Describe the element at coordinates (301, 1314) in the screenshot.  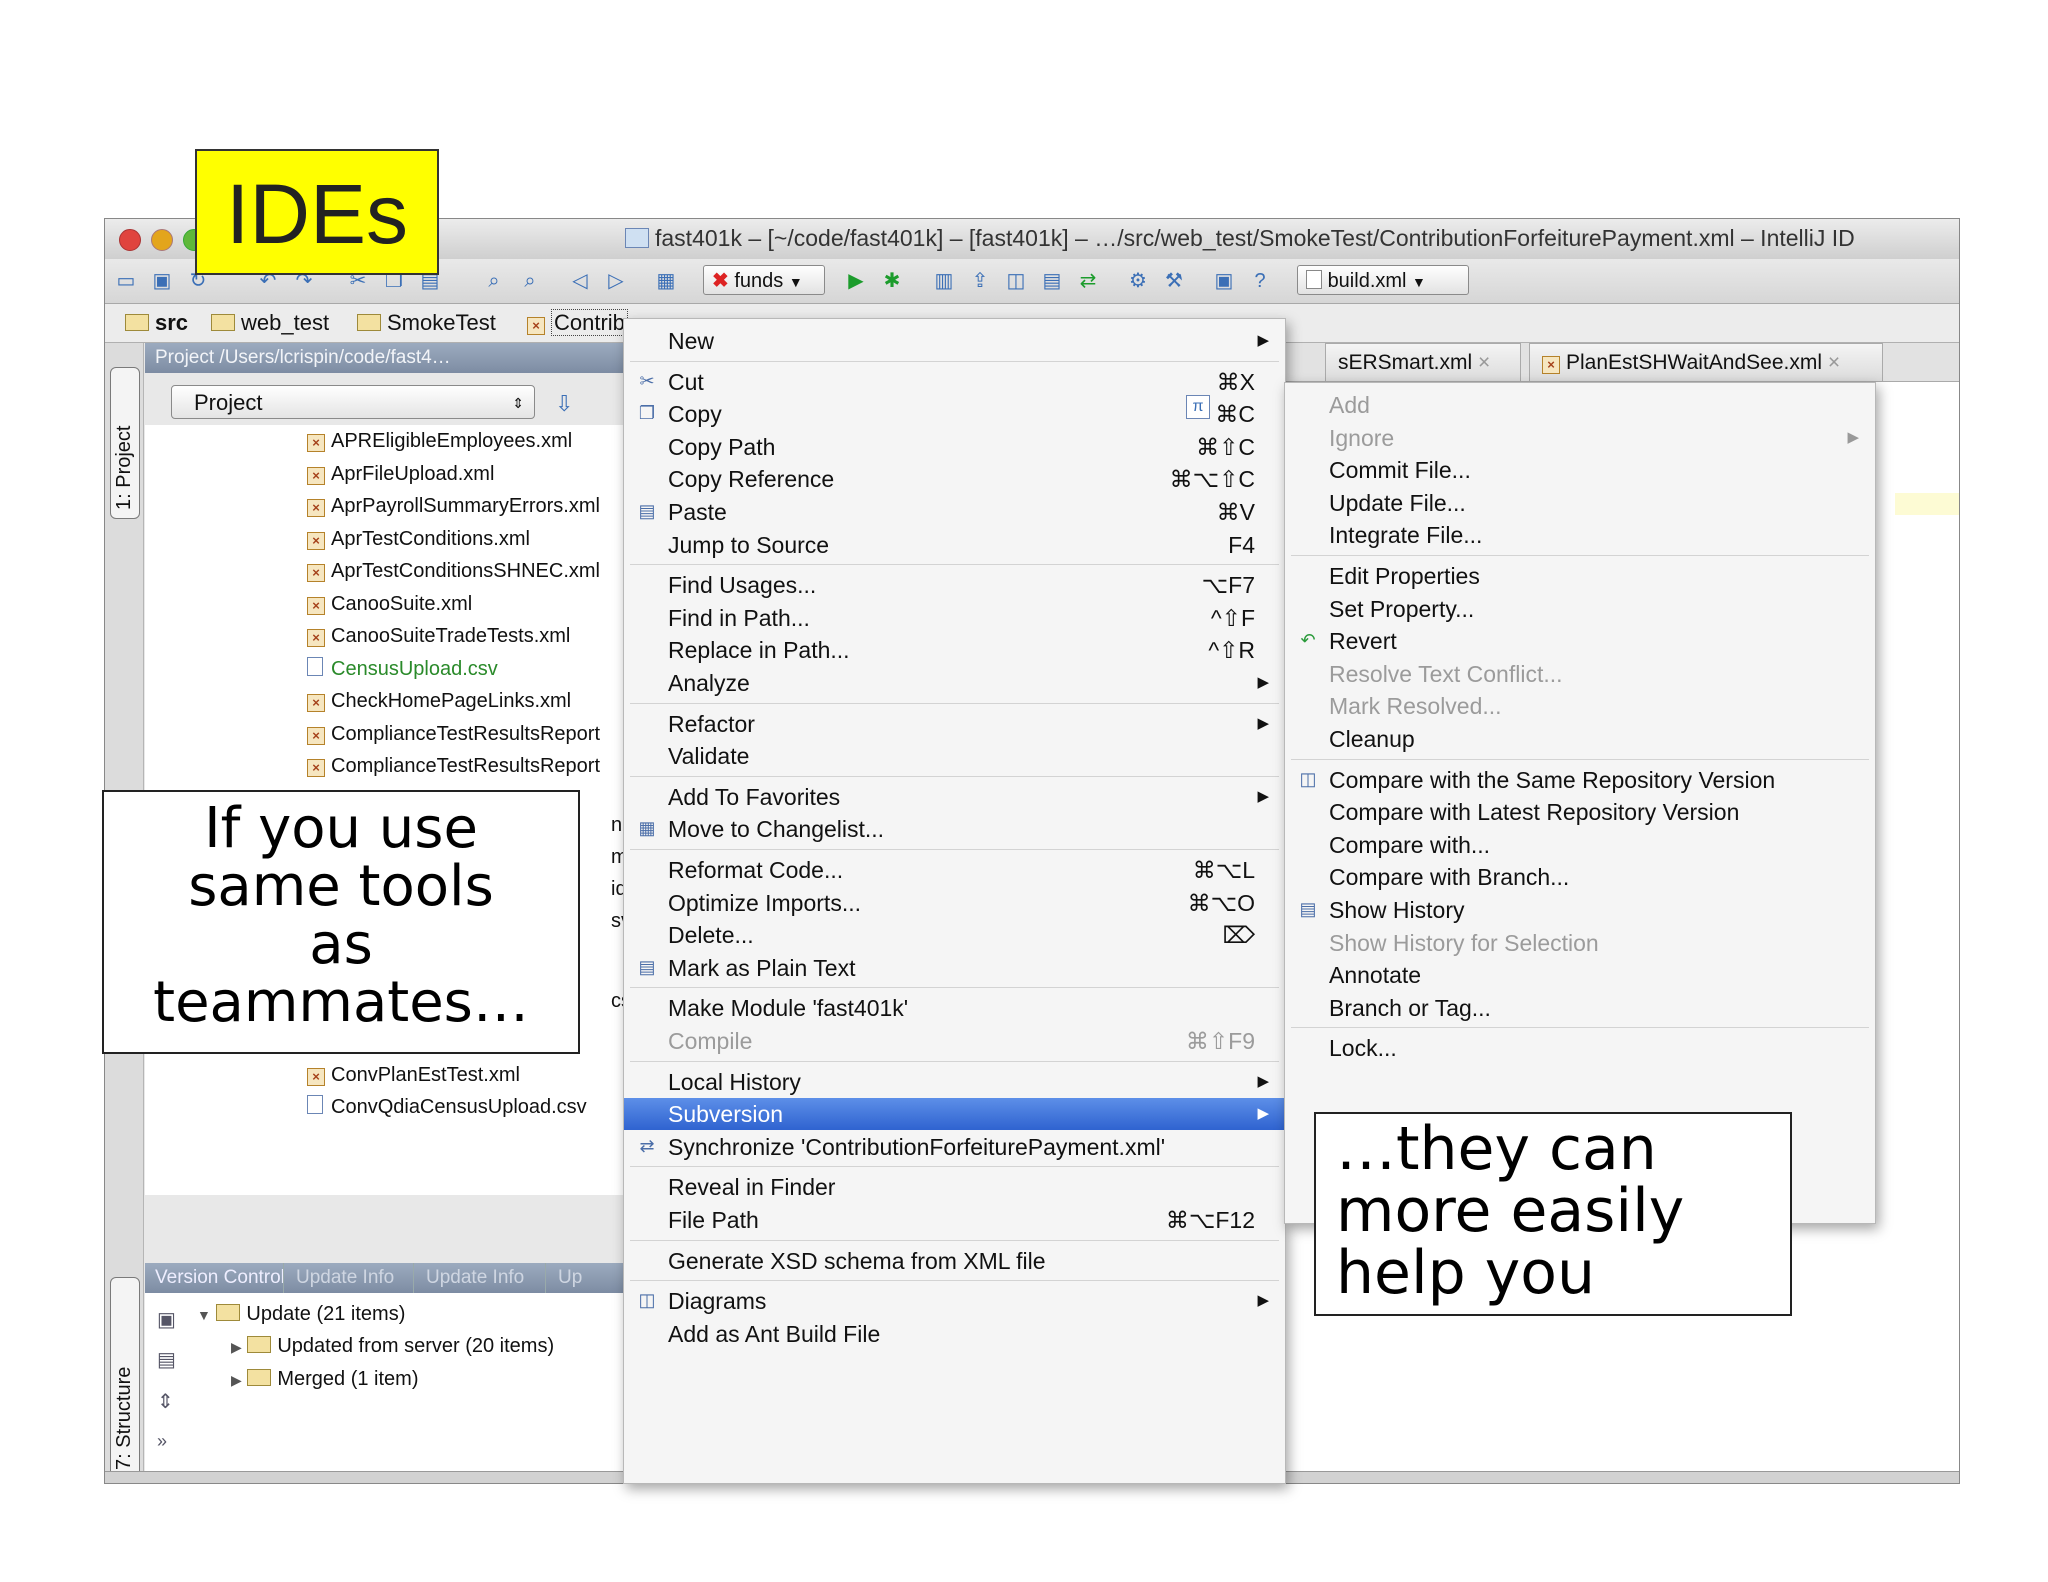
I see `tree-row: ▼ Update (21 items)` at that location.